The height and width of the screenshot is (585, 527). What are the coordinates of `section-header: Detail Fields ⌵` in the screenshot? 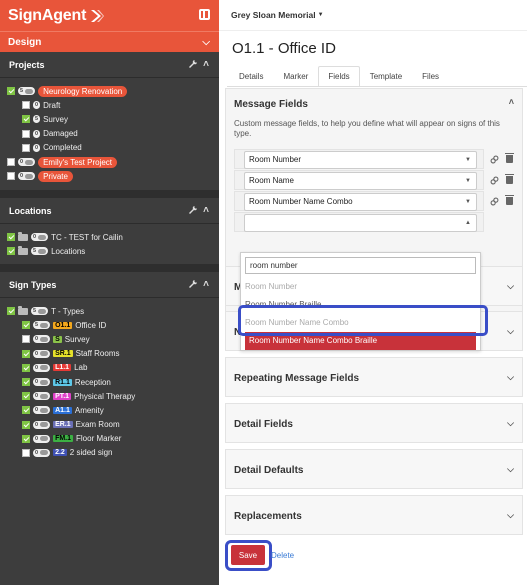 It's located at (374, 424).